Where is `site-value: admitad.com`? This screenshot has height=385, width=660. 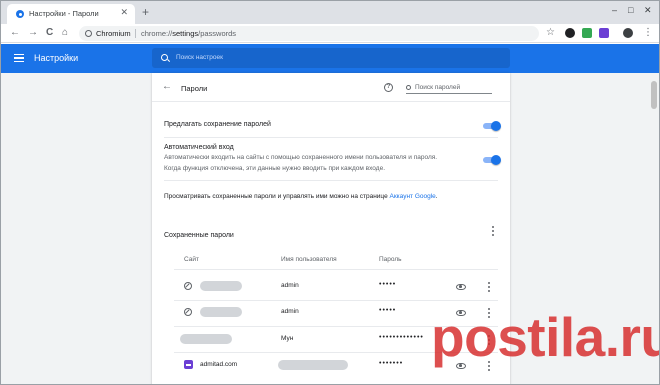
site-value: admitad.com is located at coordinates (219, 364).